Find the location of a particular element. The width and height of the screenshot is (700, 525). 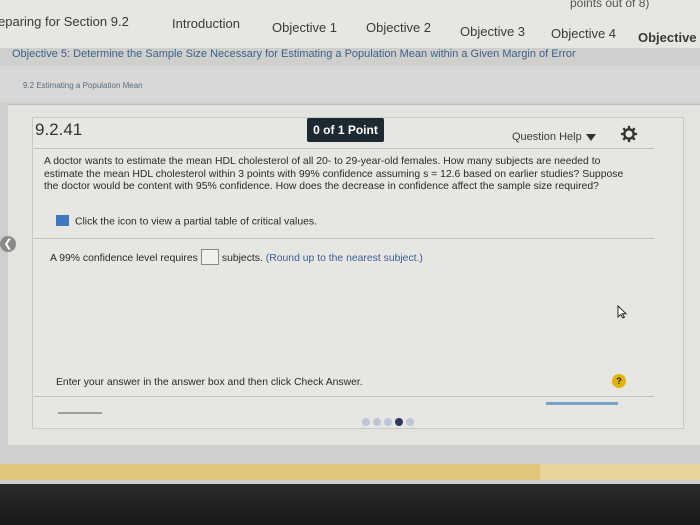

points-badge: 0 of 1 Point is located at coordinates (345, 130).